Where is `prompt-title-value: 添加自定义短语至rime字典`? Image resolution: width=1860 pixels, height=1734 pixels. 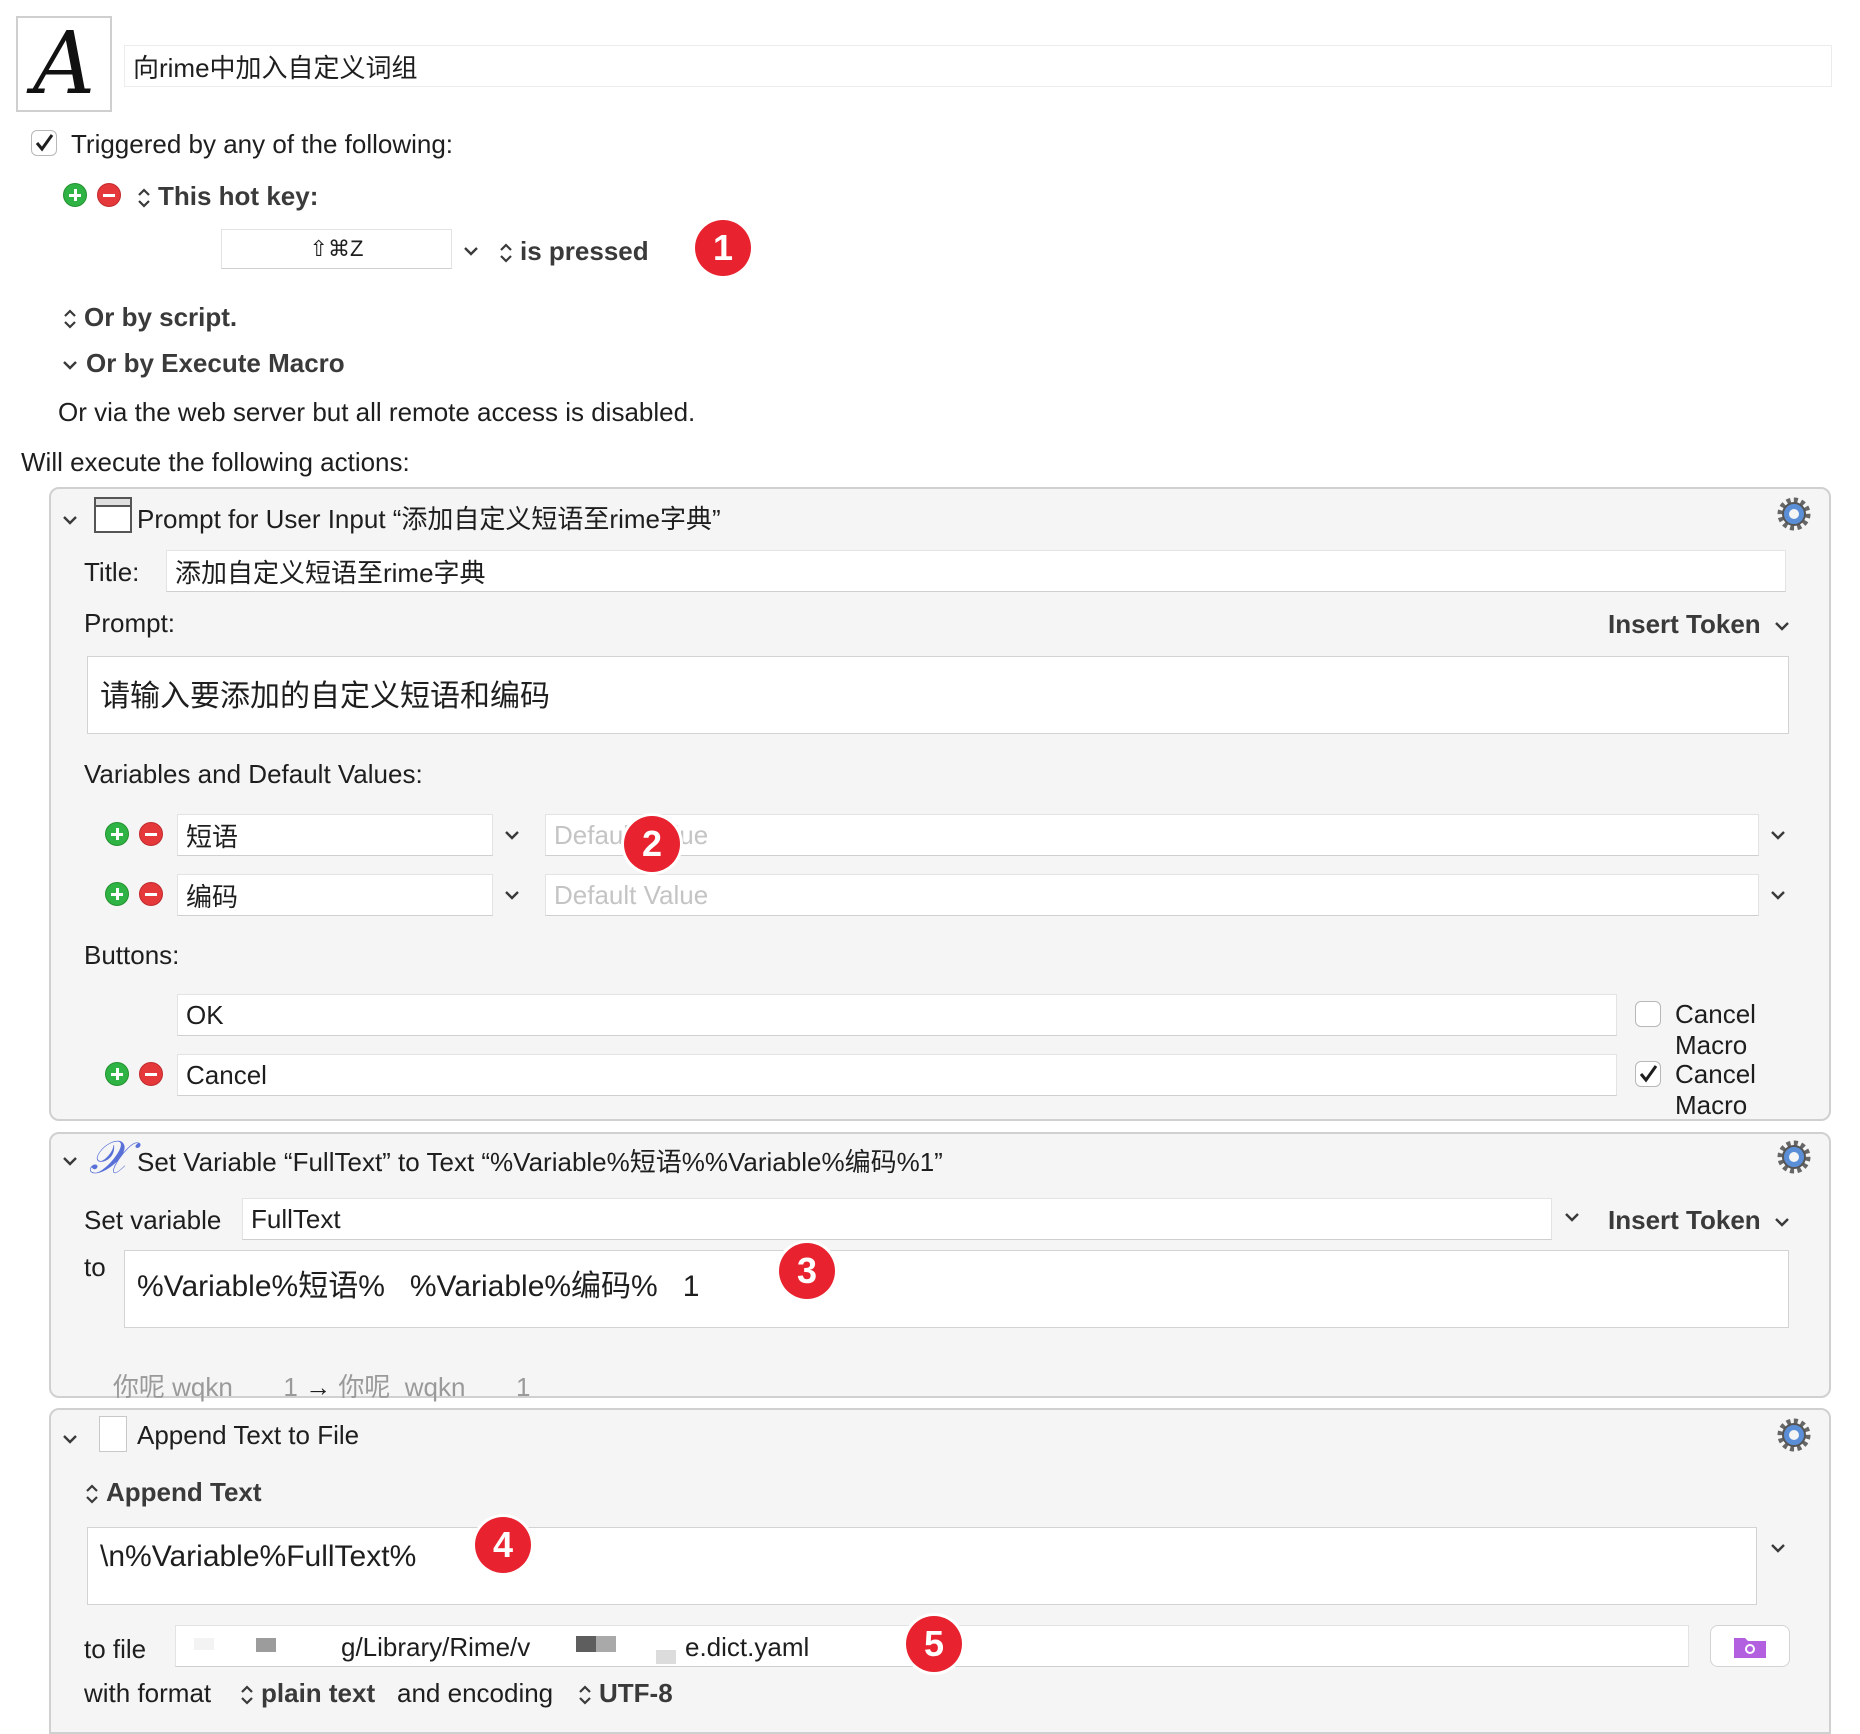
prompt-title-value: 添加自定义短语至rime字典 is located at coordinates (330, 572).